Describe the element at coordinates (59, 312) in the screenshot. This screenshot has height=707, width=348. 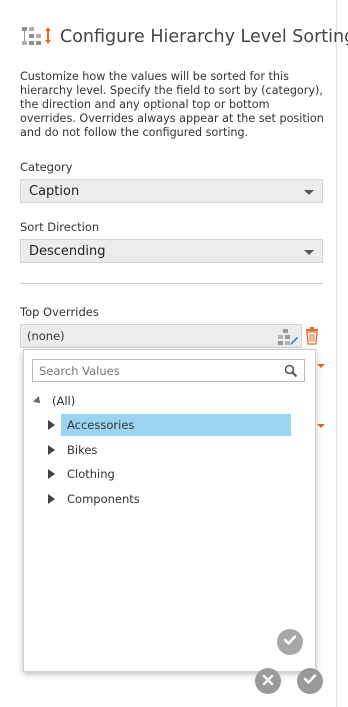
I see `top-overrides-label: Top Overrides` at that location.